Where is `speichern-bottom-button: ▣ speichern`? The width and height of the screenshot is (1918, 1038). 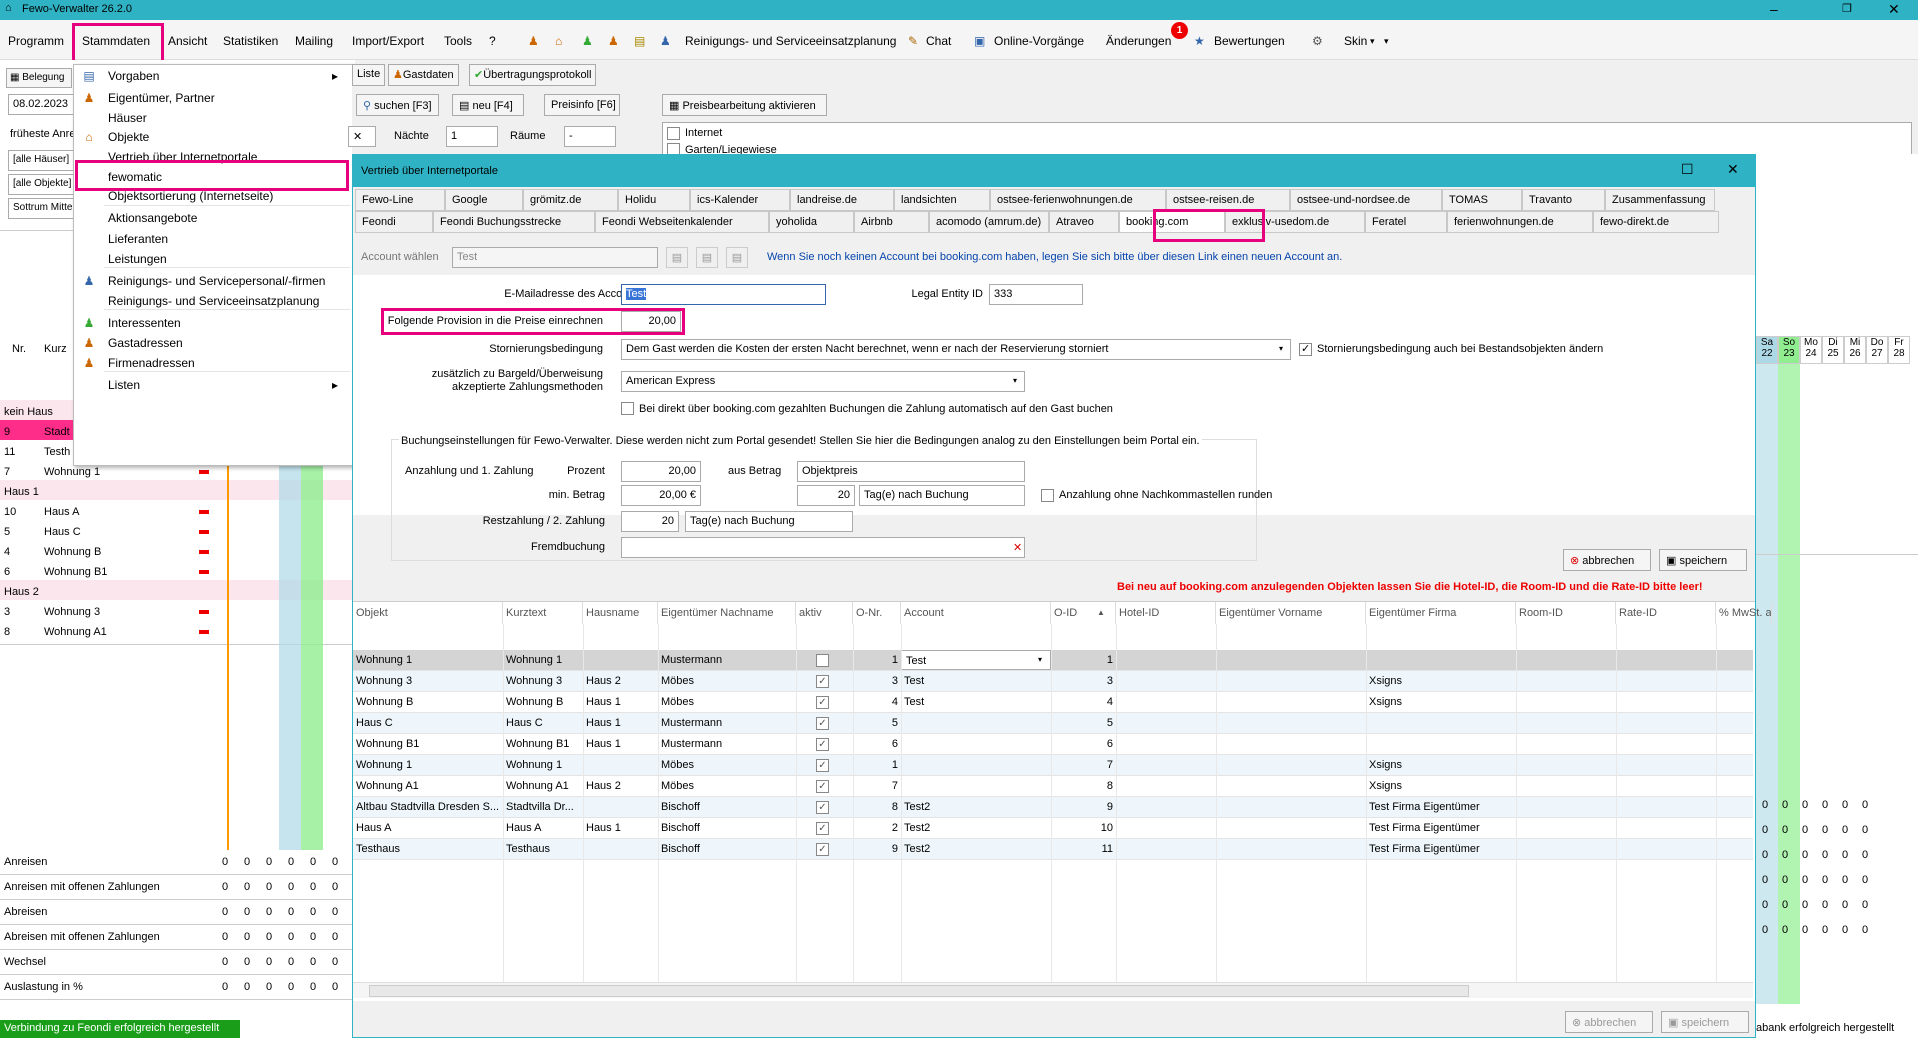 speichern-bottom-button: ▣ speichern is located at coordinates (1705, 1022).